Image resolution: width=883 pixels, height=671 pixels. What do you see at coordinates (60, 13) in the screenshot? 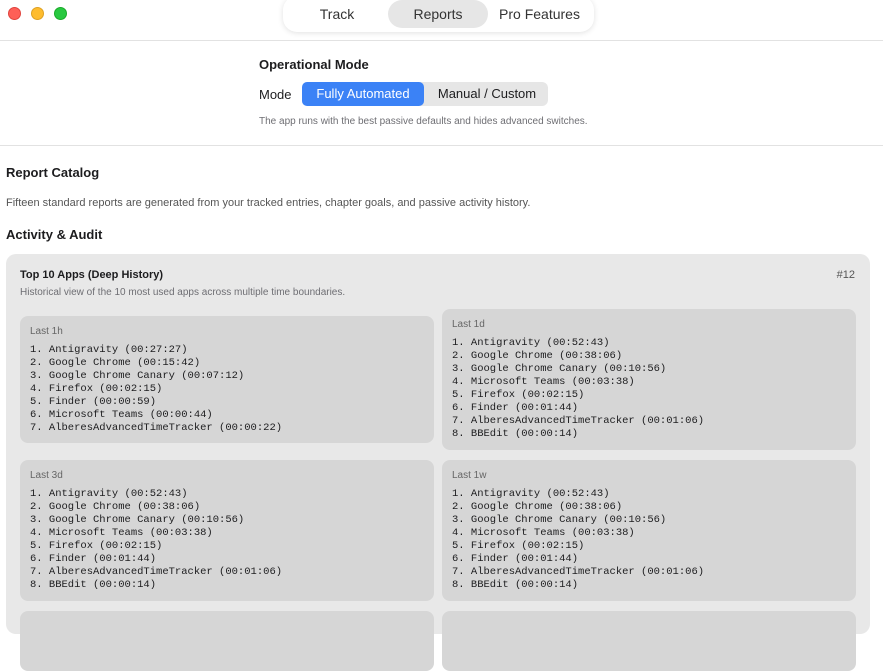
I see `maximize-window-button` at bounding box center [60, 13].